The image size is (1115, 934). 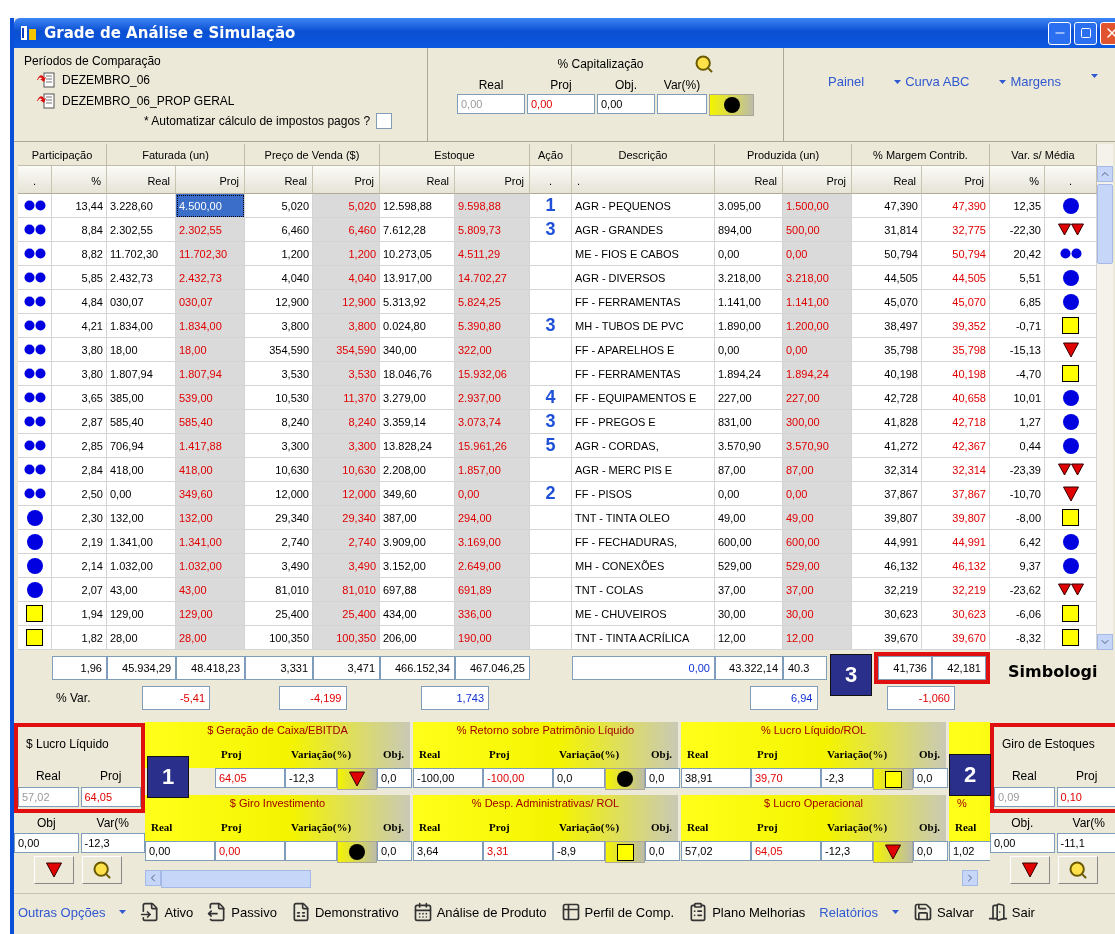 I want to click on value-field: -2,3, so click(x=847, y=778).